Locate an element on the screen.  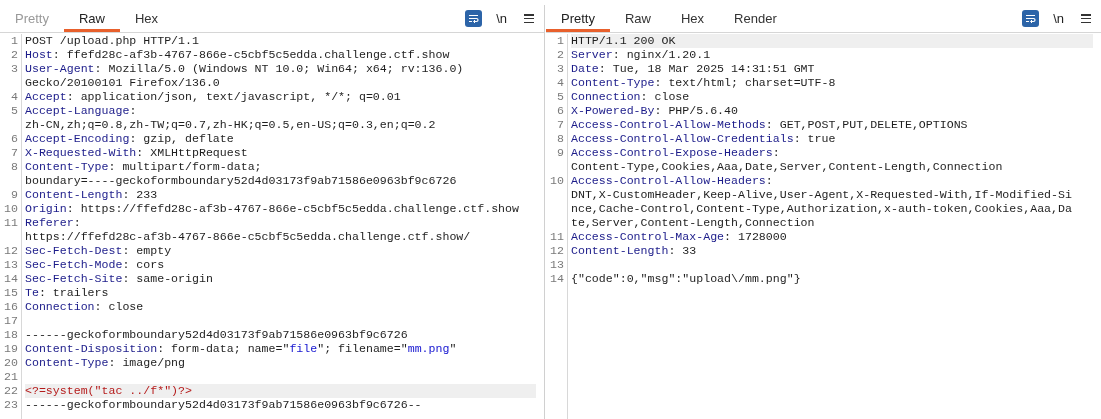
code-text: : 33 is located at coordinates (682, 250).